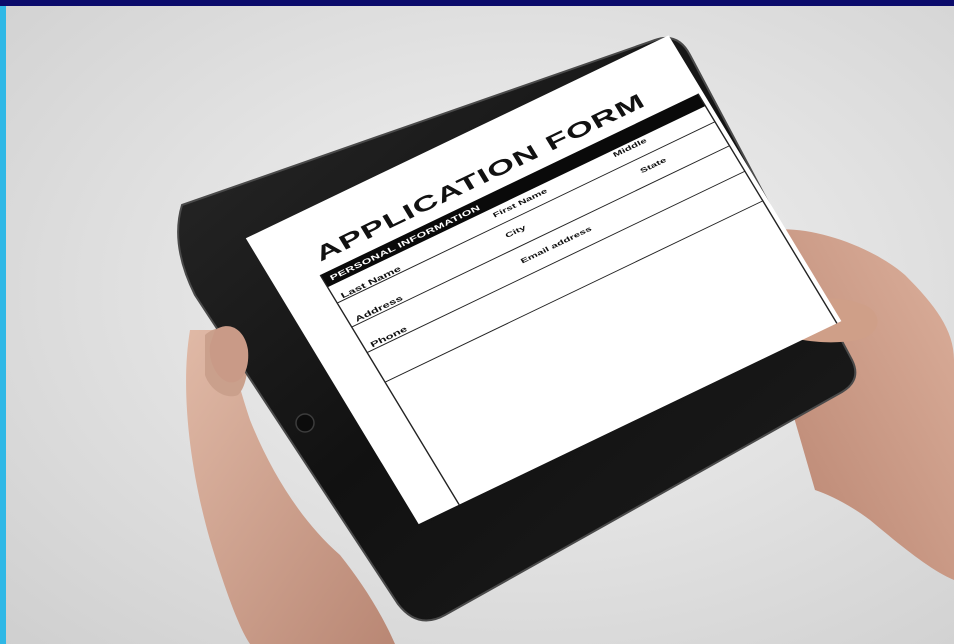  Describe the element at coordinates (305, 423) in the screenshot. I see `home-button-icon` at that location.